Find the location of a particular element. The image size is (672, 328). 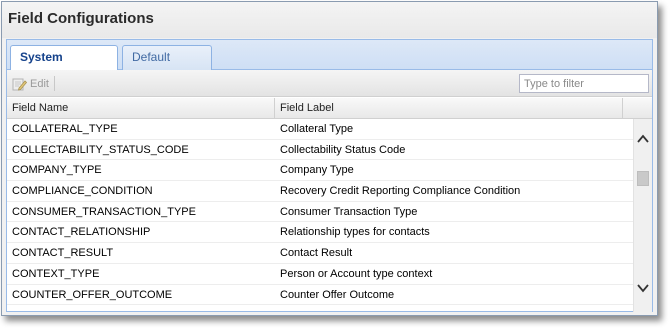

scrollbar-thumb is located at coordinates (643, 178).